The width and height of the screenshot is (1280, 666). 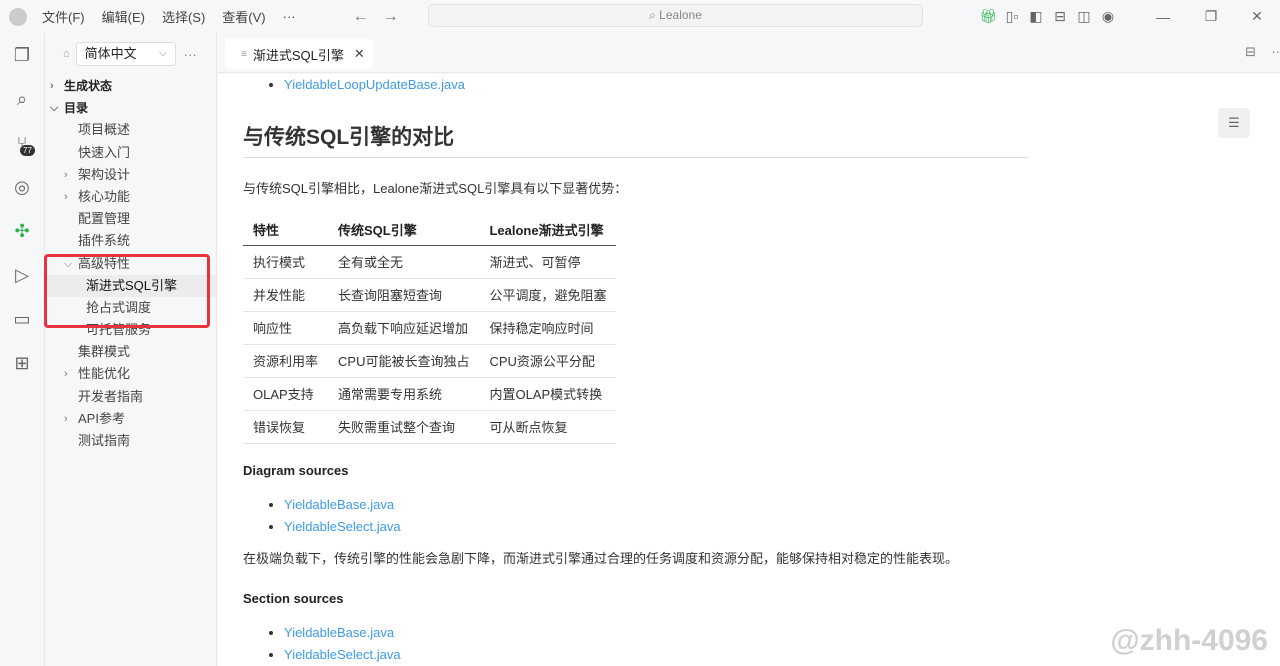 What do you see at coordinates (104, 440) in the screenshot?
I see `toc-item-label: 测试指南` at bounding box center [104, 440].